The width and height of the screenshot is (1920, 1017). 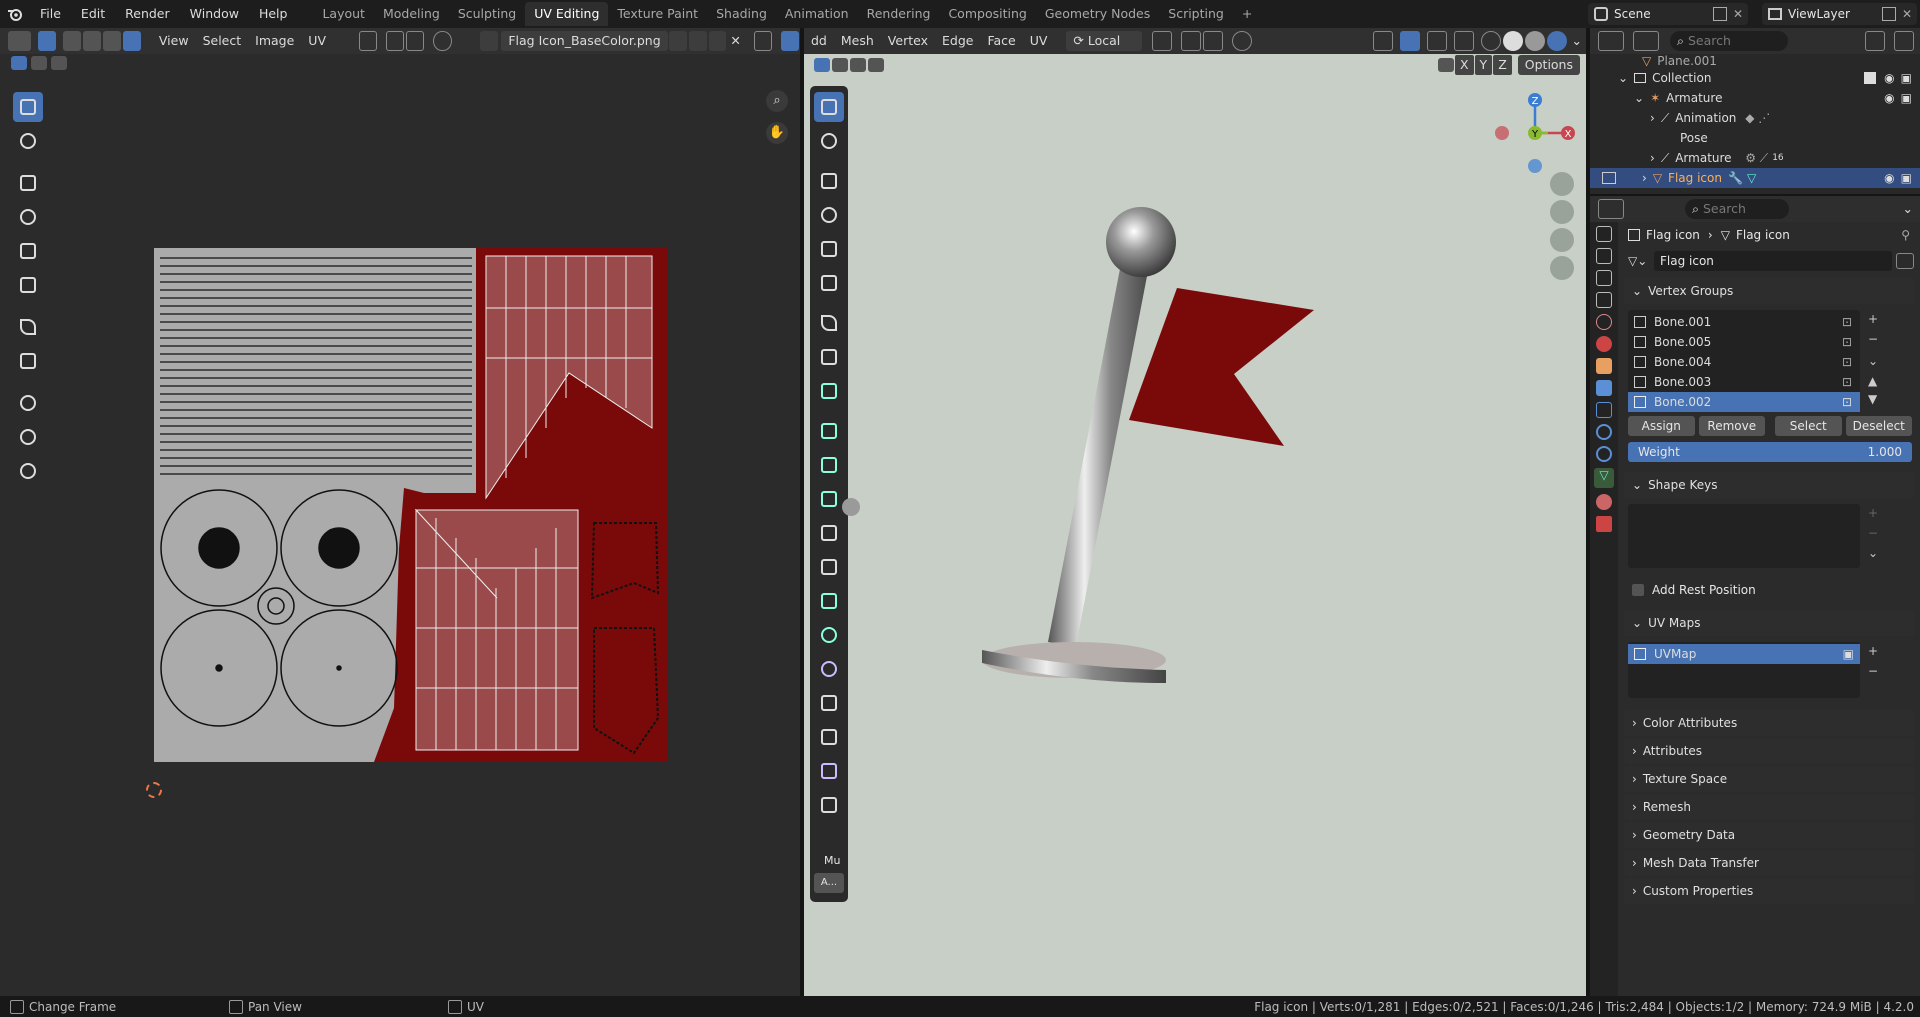 I want to click on vp-annotate-tool-icon, so click(x=829, y=323).